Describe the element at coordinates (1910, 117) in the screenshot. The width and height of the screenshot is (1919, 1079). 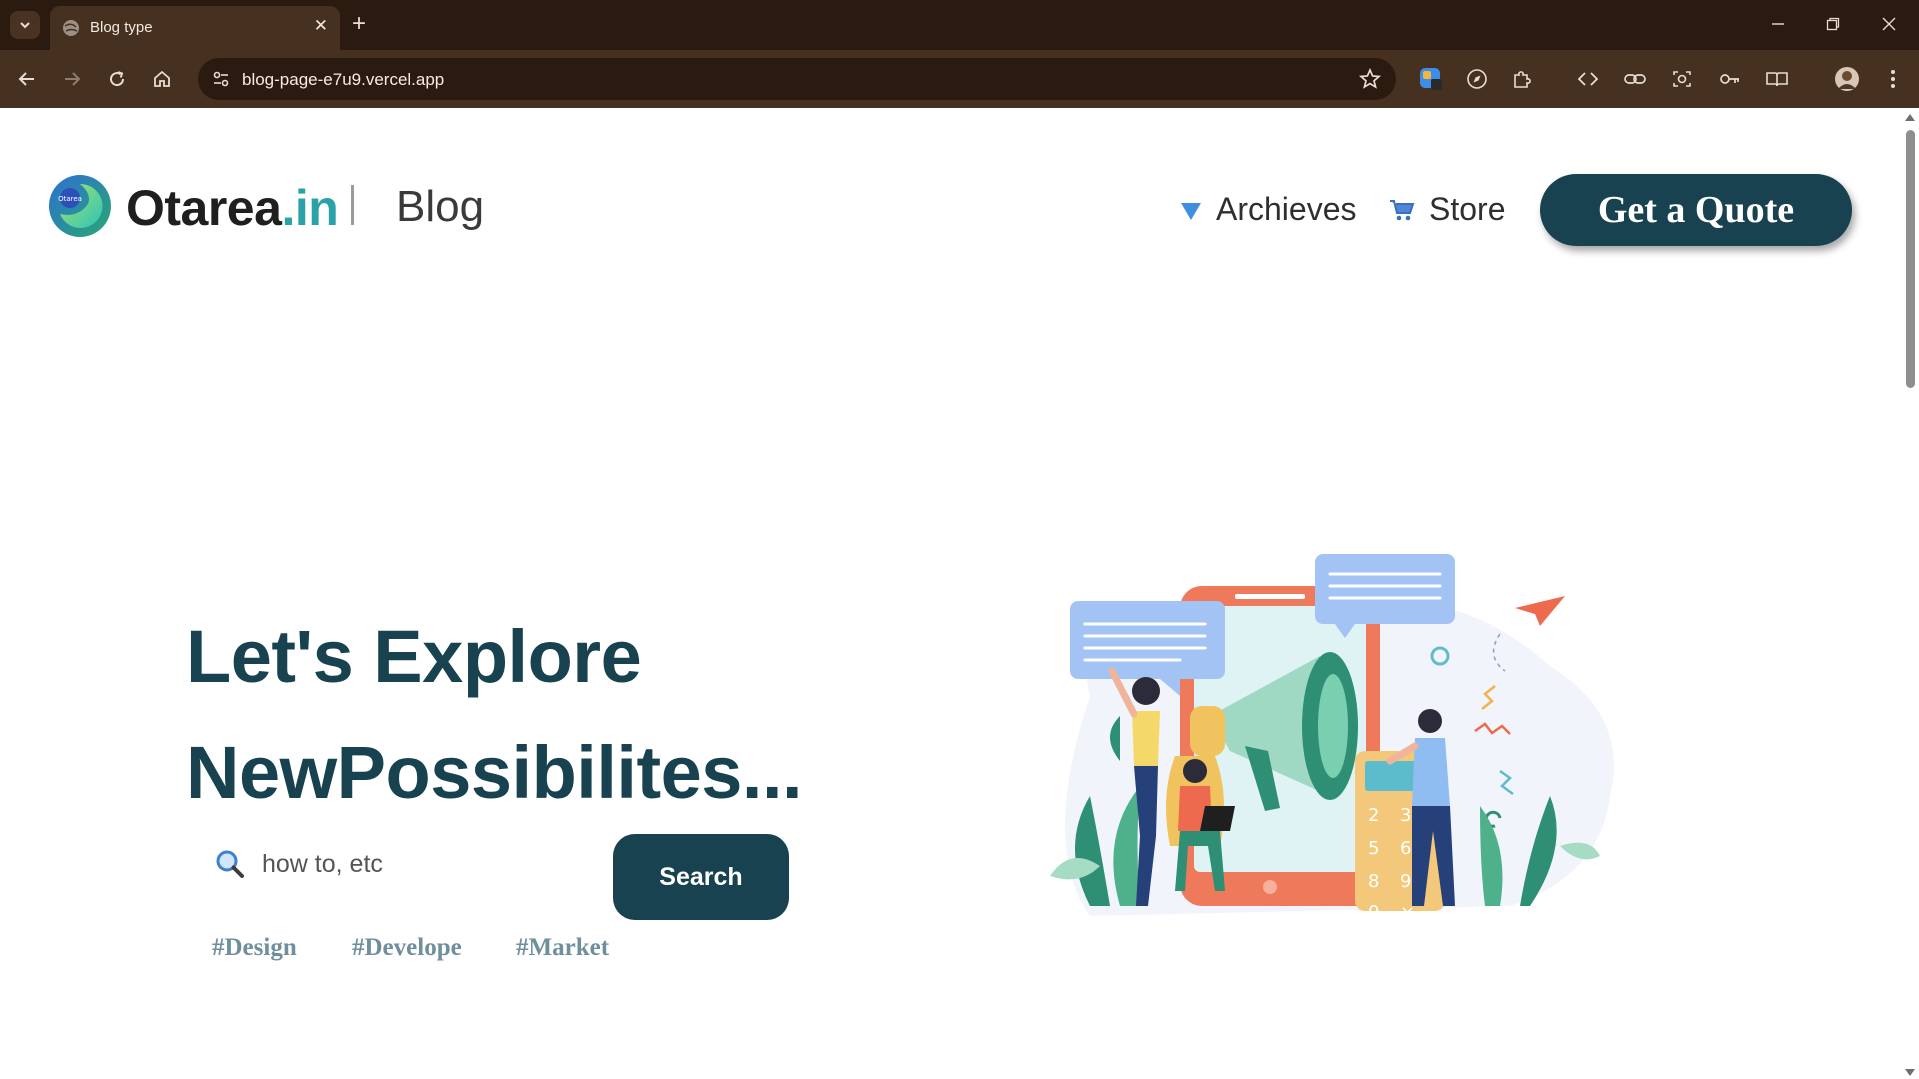
I see `scroll-up-arrow-icon` at that location.